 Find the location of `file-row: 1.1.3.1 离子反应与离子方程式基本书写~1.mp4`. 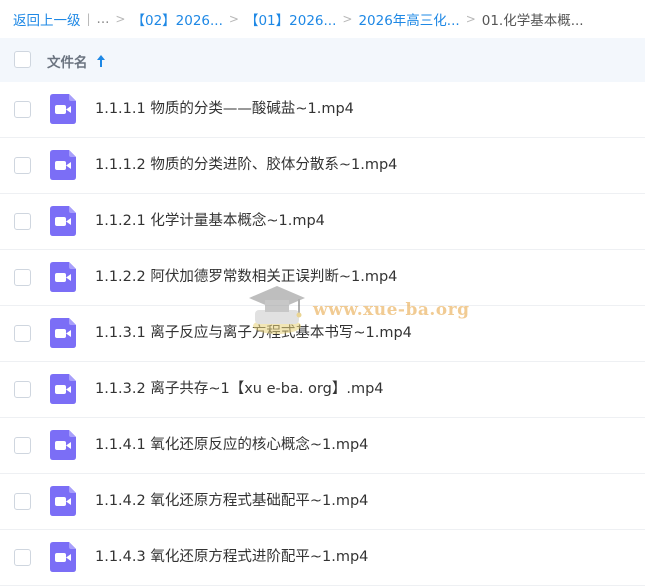

file-row: 1.1.3.1 离子反应与离子方程式基本书写~1.mp4 is located at coordinates (322, 334).